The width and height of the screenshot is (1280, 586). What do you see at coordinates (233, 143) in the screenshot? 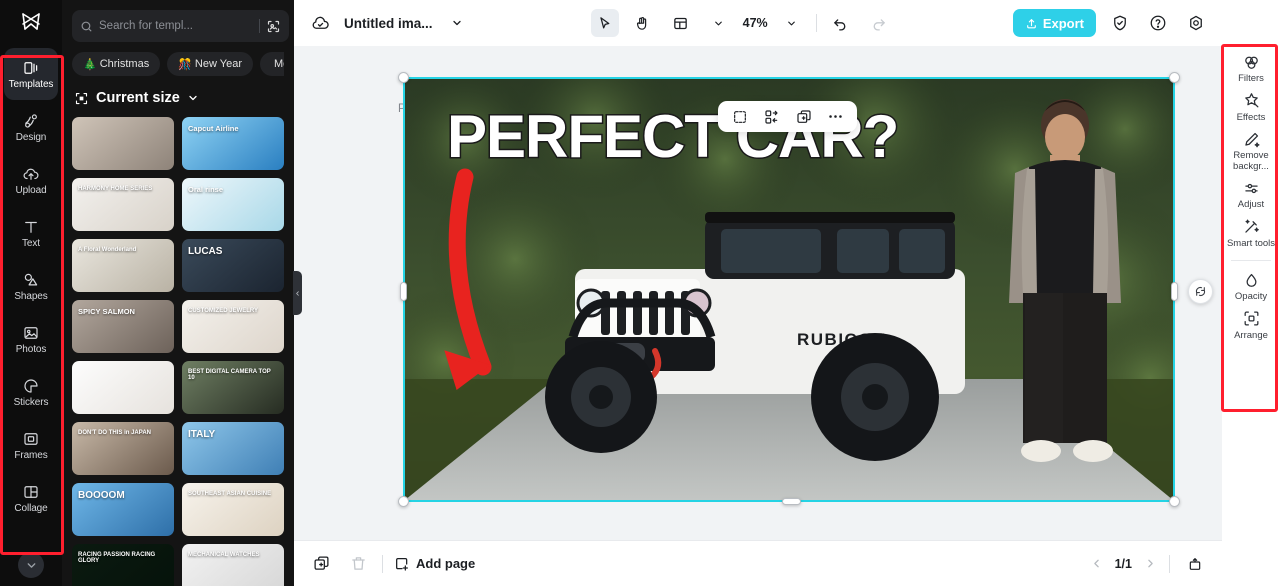
I see `template-card-airline-pricing-table: Capcut Airline` at bounding box center [233, 143].